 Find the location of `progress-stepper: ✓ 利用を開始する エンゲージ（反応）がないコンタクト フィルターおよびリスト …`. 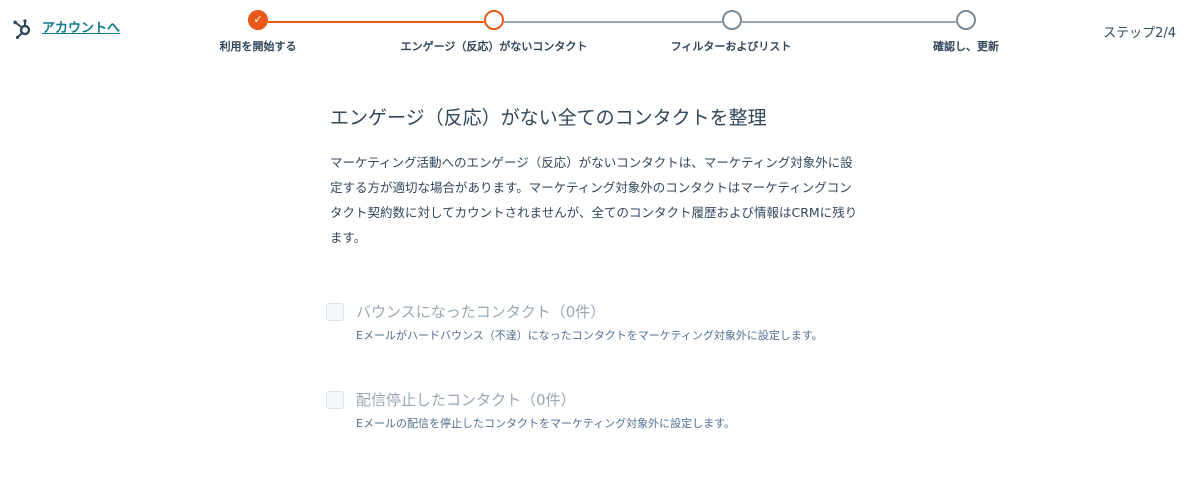

progress-stepper: ✓ 利用を開始する エンゲージ（反応）がないコンタクト フィルターおよびリスト … is located at coordinates (600, 30).